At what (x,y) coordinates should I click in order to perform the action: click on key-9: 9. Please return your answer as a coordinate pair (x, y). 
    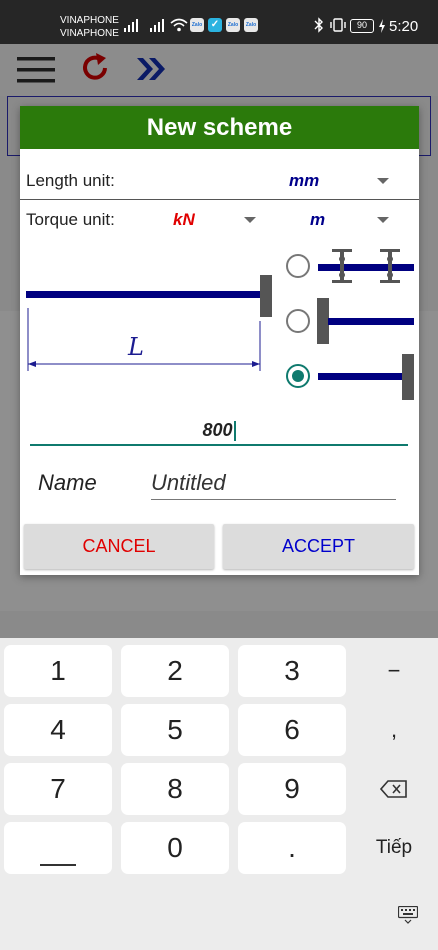
    Looking at the image, I should click on (292, 789).